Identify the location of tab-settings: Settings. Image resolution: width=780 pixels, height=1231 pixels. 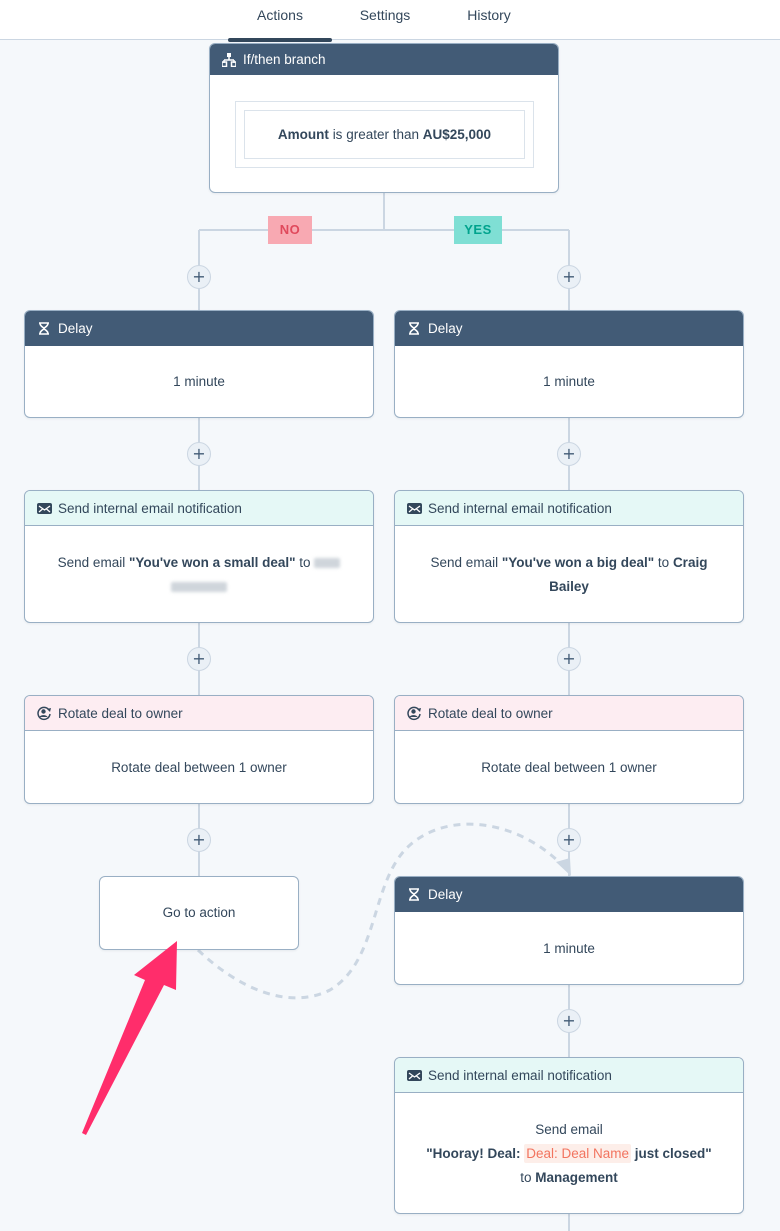
(385, 20).